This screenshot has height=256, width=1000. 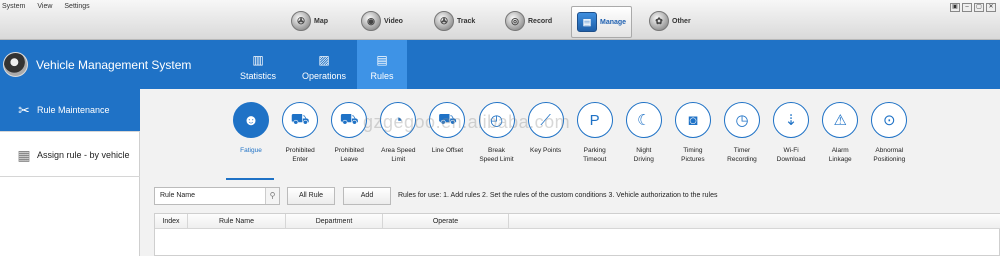 I want to click on rule-type-prohibited-leave: ⛟ Prohibited Leave, so click(x=349, y=133).